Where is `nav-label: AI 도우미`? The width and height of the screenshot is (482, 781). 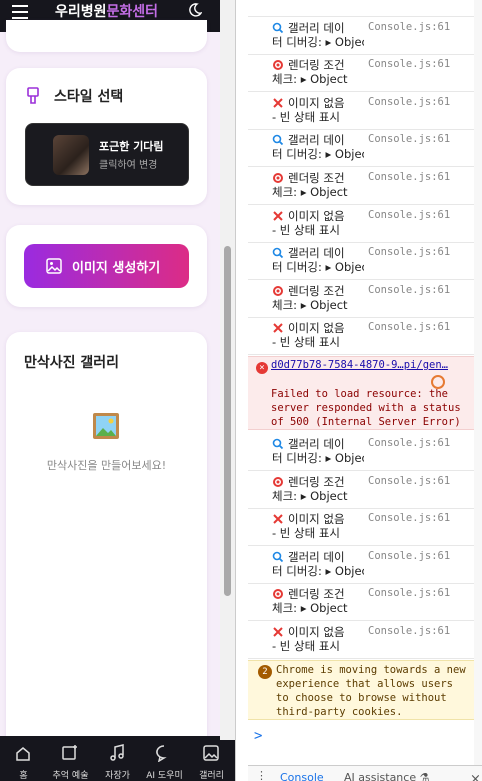
nav-label: AI 도우미 is located at coordinates (164, 776).